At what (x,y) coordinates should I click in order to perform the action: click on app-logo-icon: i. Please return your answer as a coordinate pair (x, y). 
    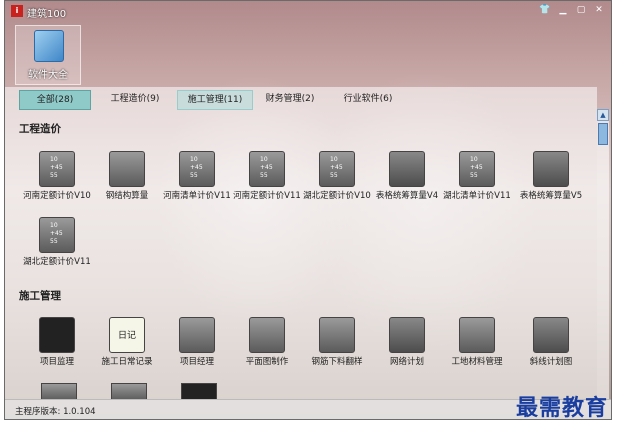
    Looking at the image, I should click on (17, 11).